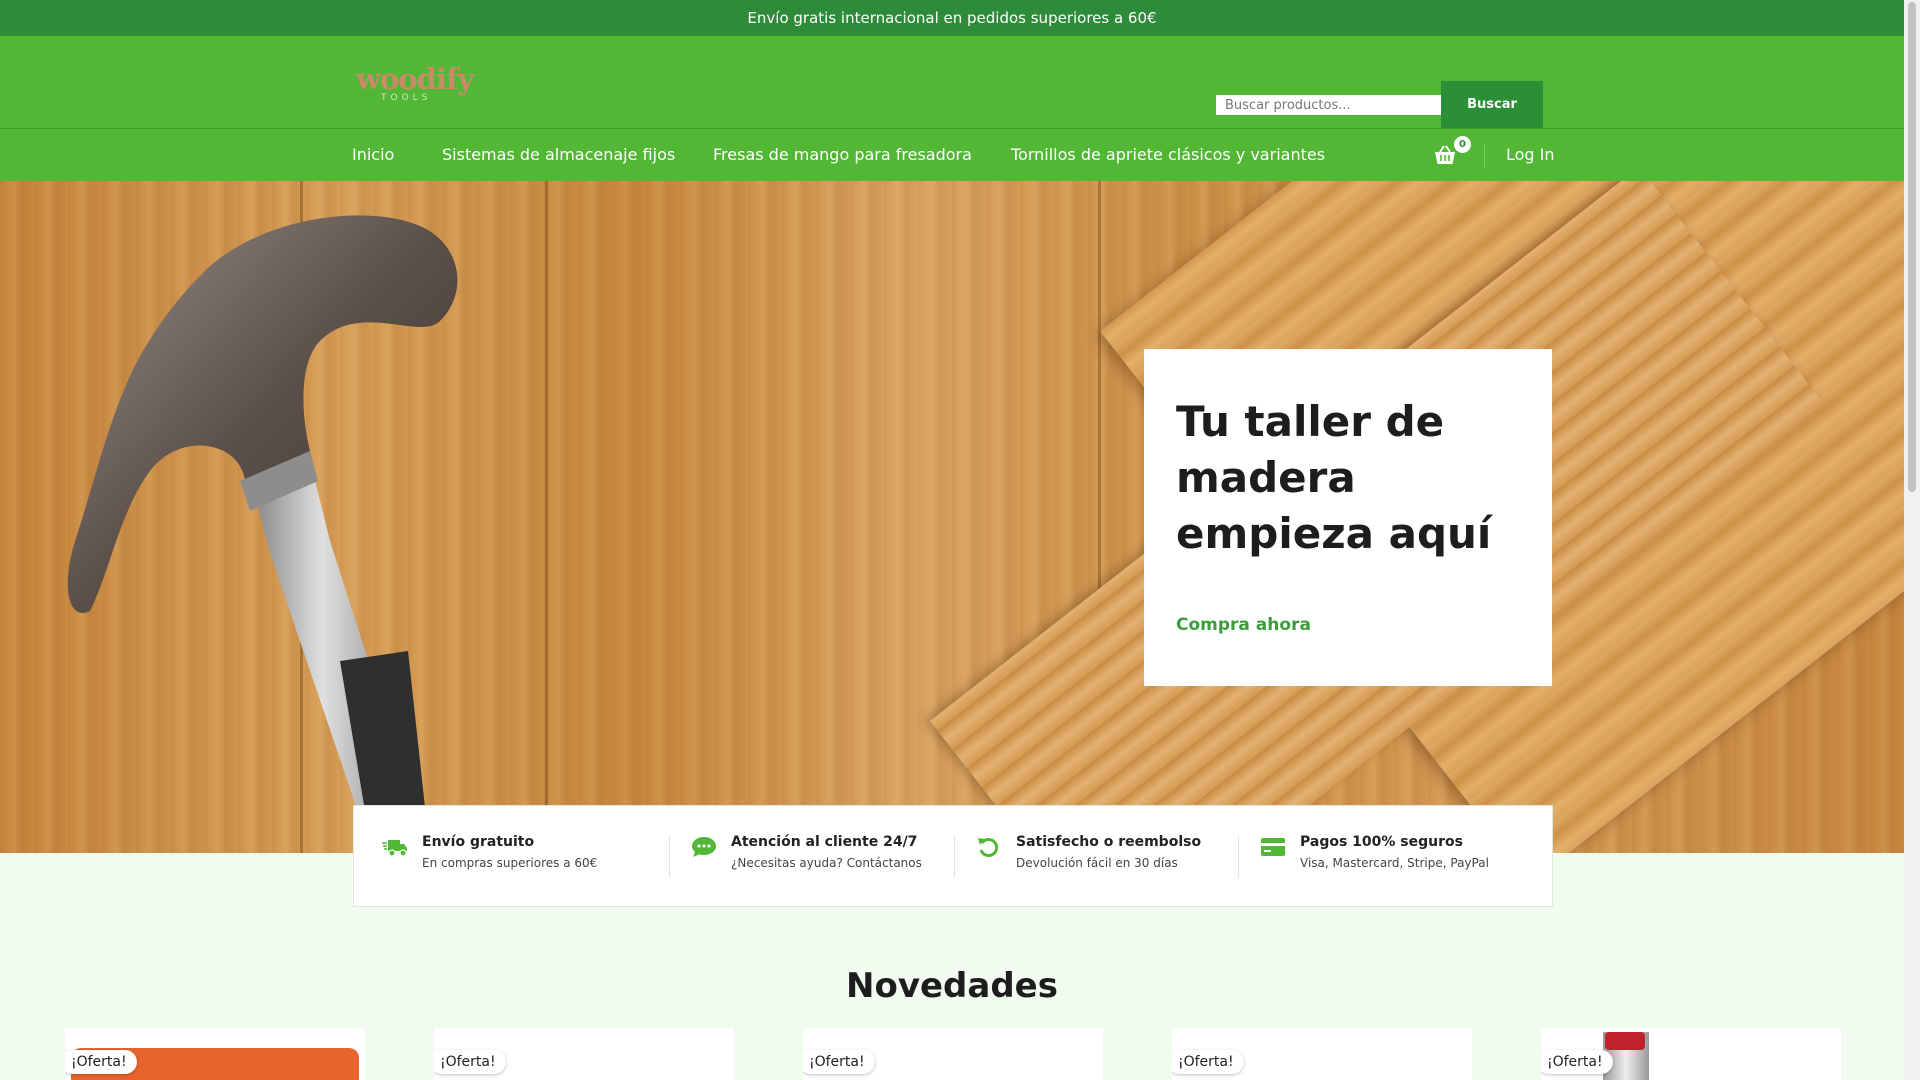 This screenshot has width=1920, height=1080. Describe the element at coordinates (262, 534) in the screenshot. I see `hammer-image` at that location.